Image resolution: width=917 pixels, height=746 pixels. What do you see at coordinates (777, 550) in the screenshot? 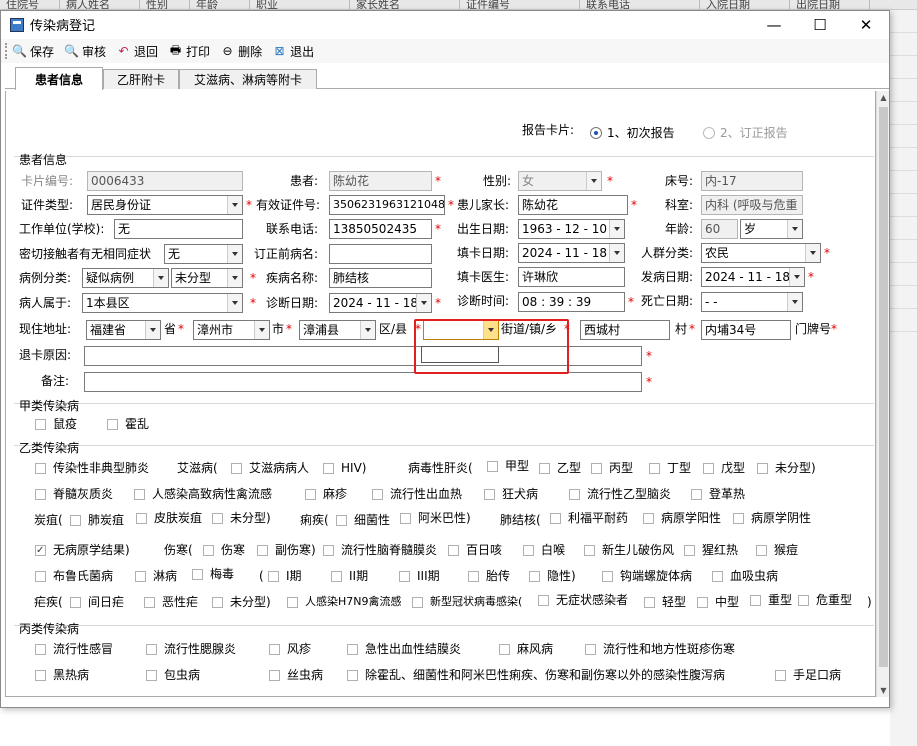
I see `mpox-checkbox: 猴痘` at bounding box center [777, 550].